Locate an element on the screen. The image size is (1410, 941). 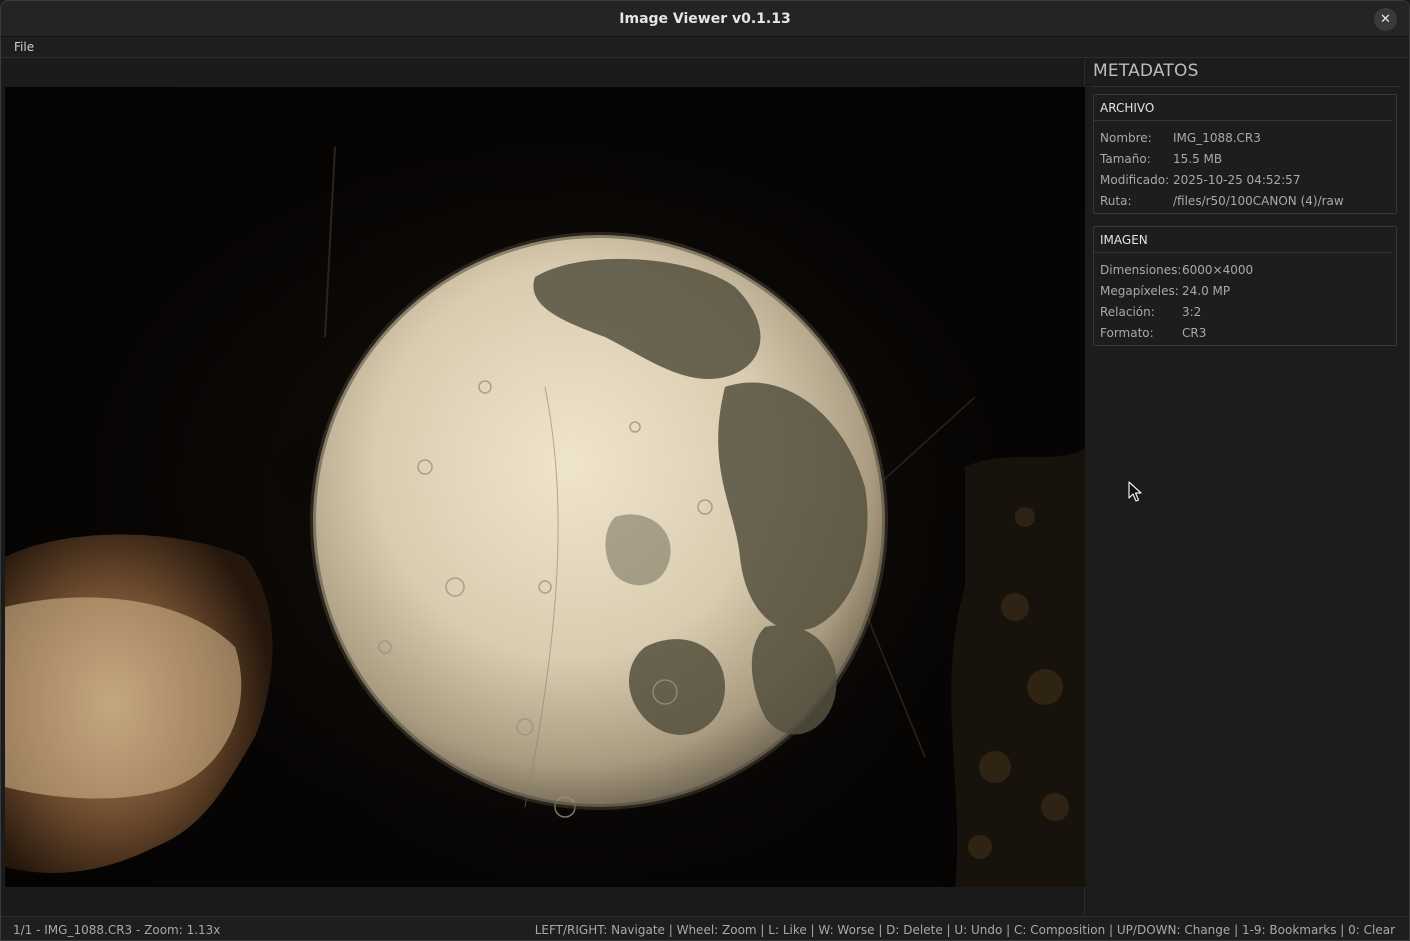
meta-row-megapixeles: Megapíxeles: 24.0 MP is located at coordinates (1245, 290).